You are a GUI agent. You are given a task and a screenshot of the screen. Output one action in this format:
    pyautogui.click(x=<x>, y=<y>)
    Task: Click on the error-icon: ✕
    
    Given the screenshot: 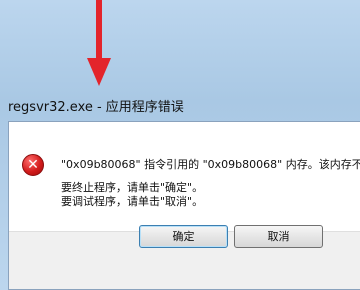 What is the action you would take?
    pyautogui.click(x=33, y=165)
    